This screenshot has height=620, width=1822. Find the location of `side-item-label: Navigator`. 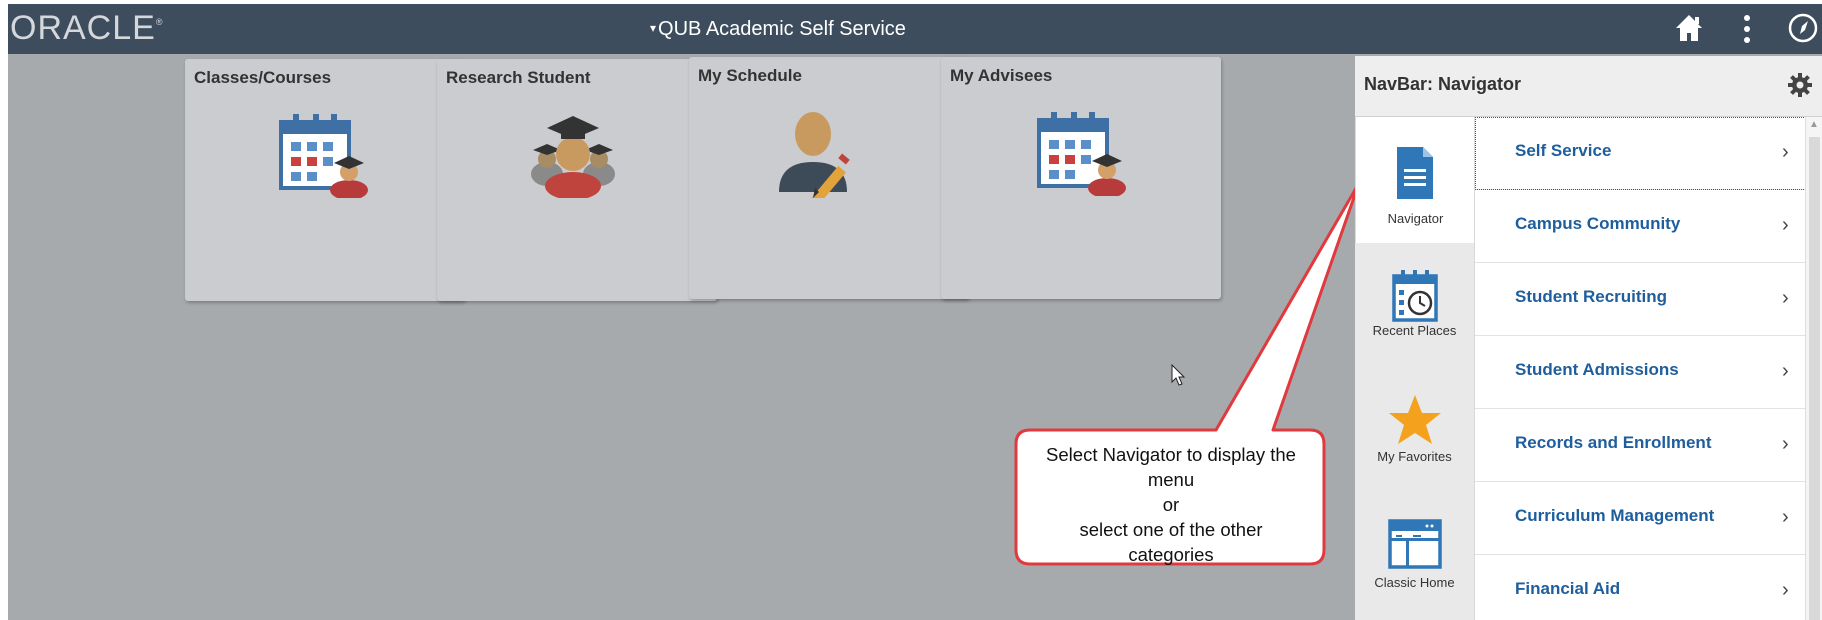

side-item-label: Navigator is located at coordinates (1415, 218).